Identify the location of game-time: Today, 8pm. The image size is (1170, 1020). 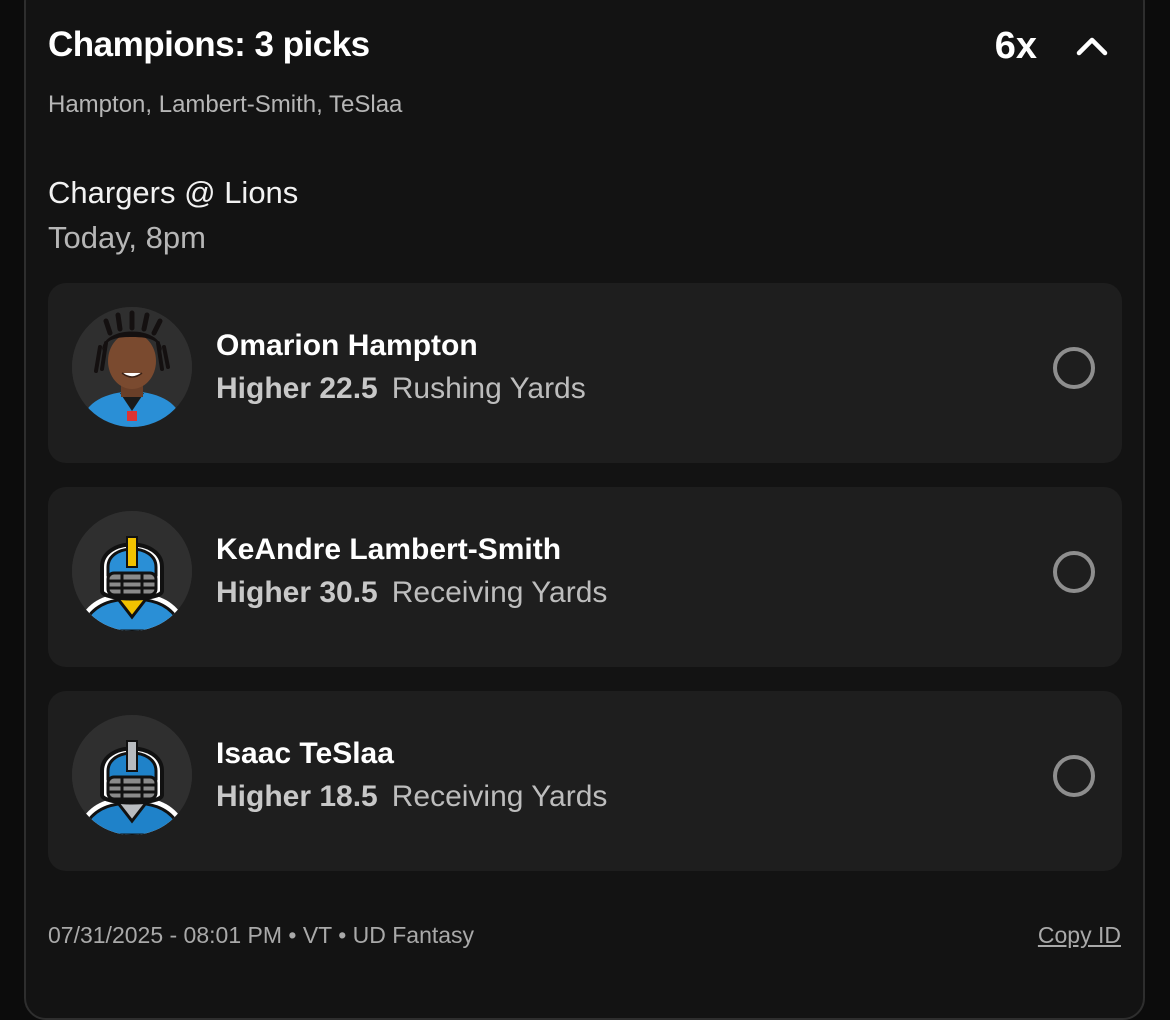
(127, 237).